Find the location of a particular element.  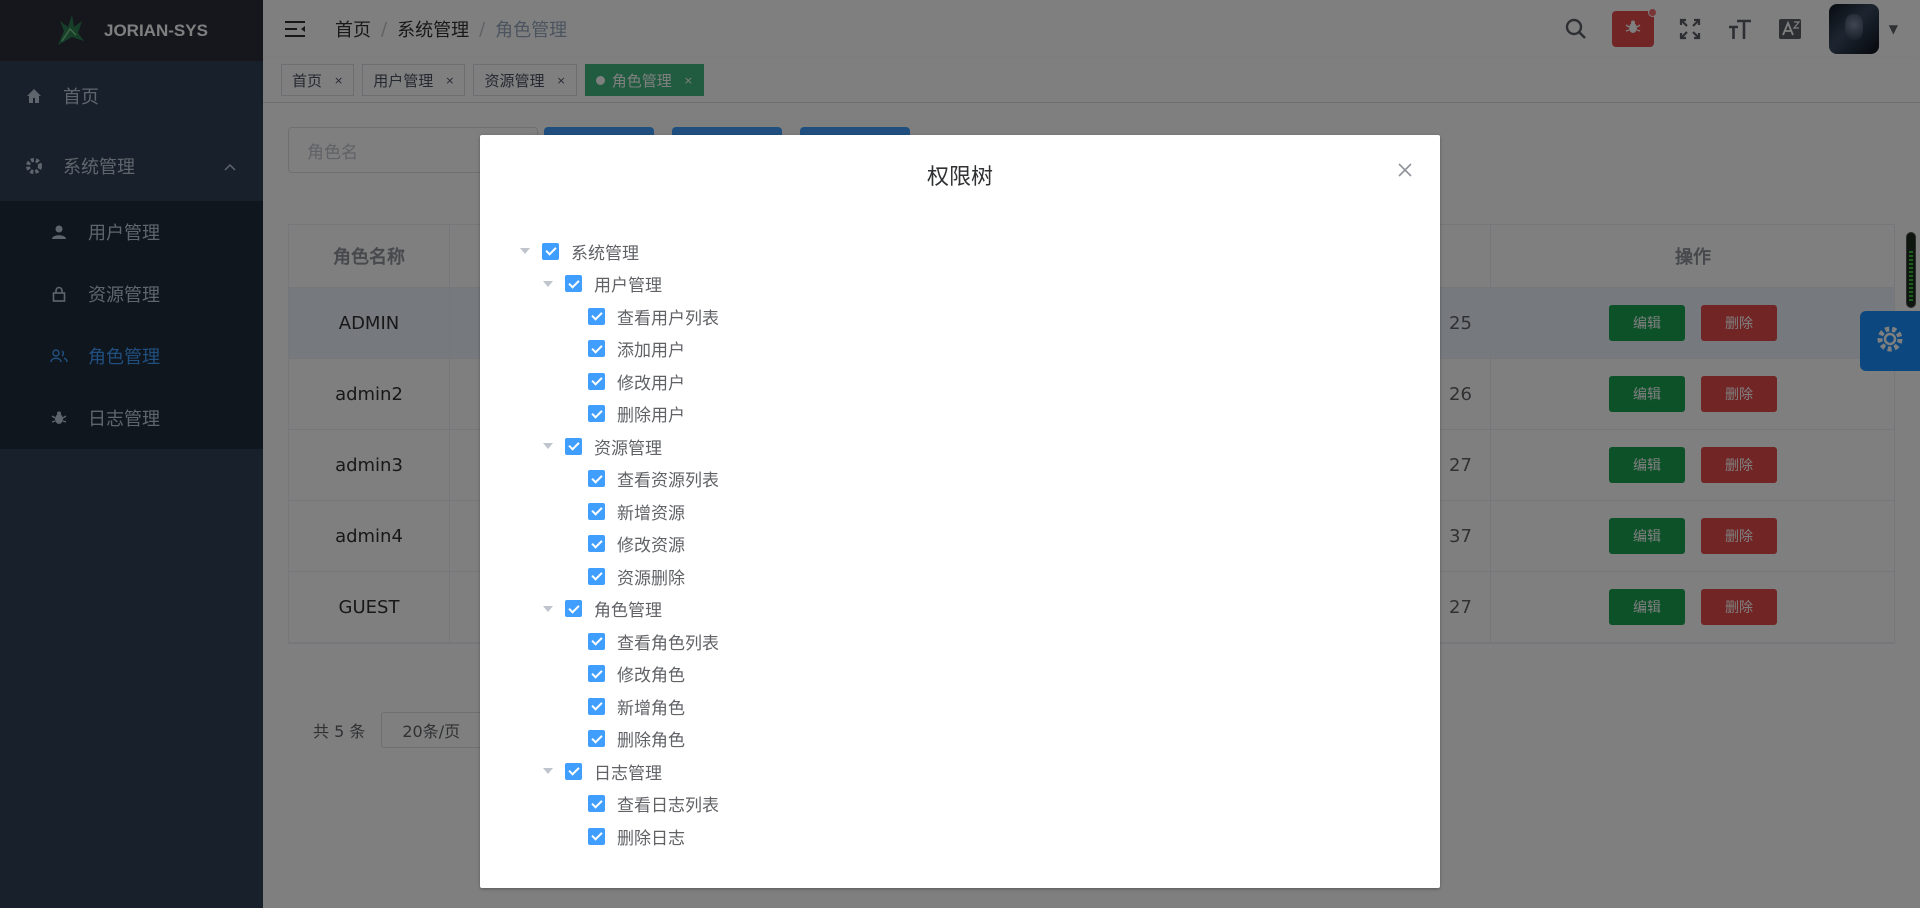

tree-node-label: 添加用户 is located at coordinates (651, 351).